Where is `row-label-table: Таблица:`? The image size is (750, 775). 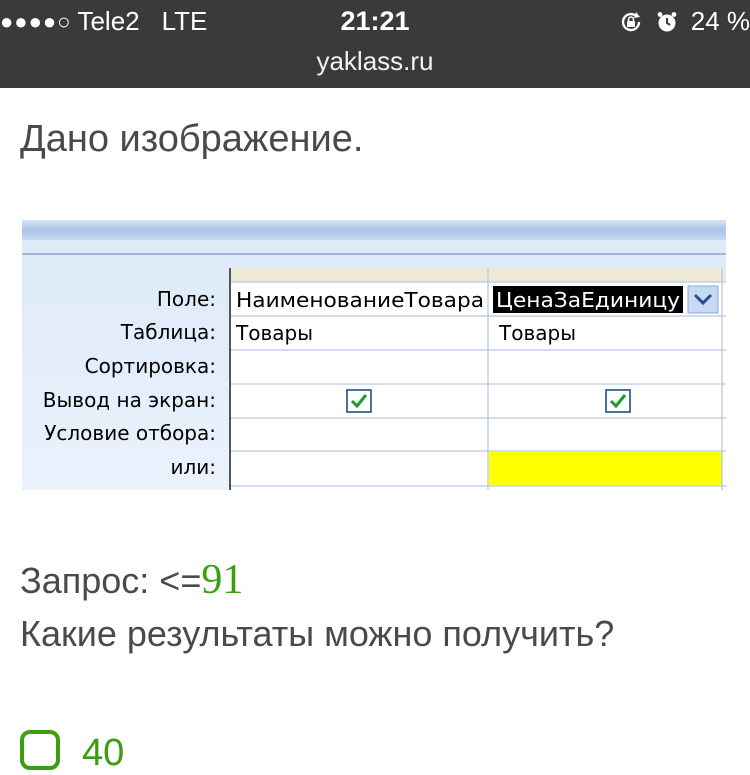
row-label-table: Таблица: is located at coordinates (168, 332).